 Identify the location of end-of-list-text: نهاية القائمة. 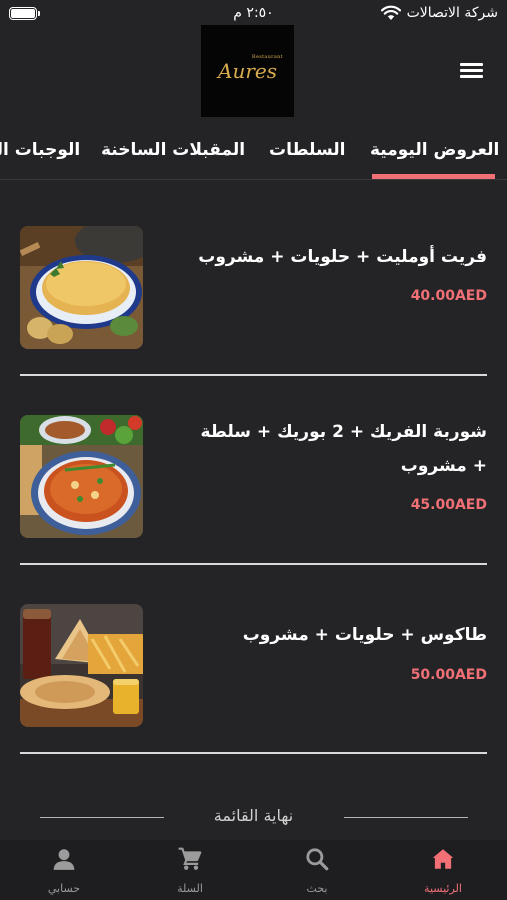
(253, 815).